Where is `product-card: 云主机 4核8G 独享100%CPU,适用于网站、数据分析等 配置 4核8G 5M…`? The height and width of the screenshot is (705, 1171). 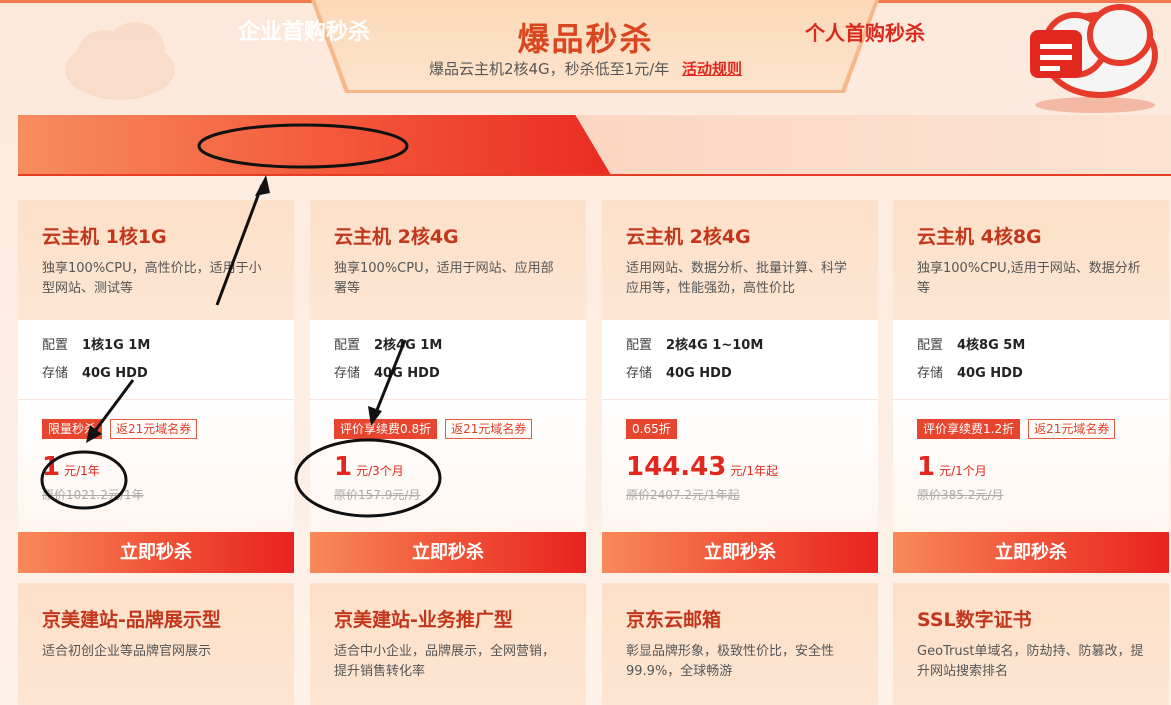 product-card: 云主机 4核8G 独享100%CPU,适用于网站、数据分析等 配置 4核8G 5M… is located at coordinates (1031, 386).